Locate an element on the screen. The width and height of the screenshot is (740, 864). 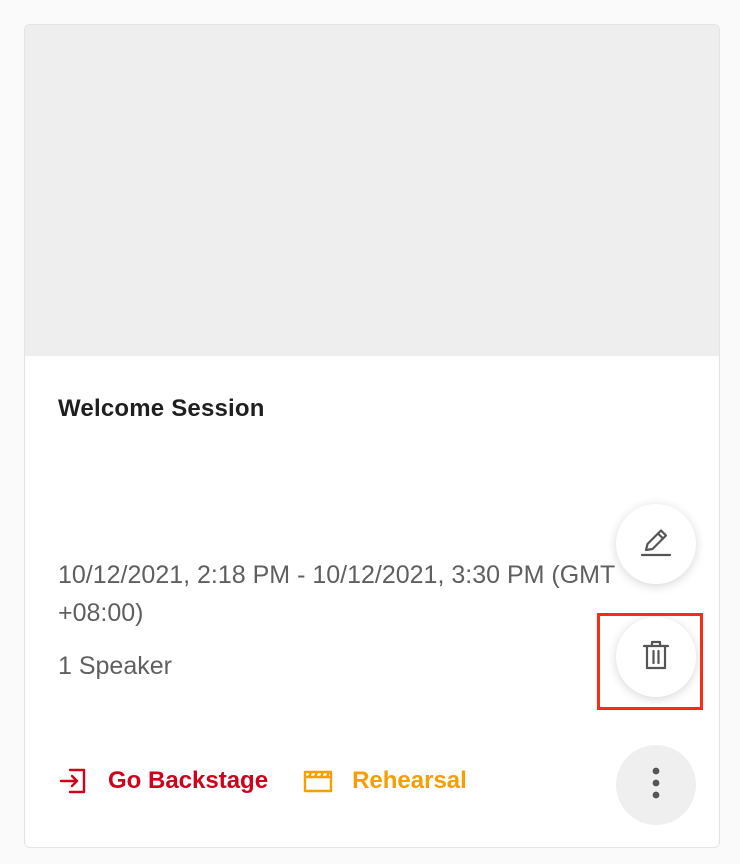
rehearsal-button: Rehearsal is located at coordinates (384, 781).